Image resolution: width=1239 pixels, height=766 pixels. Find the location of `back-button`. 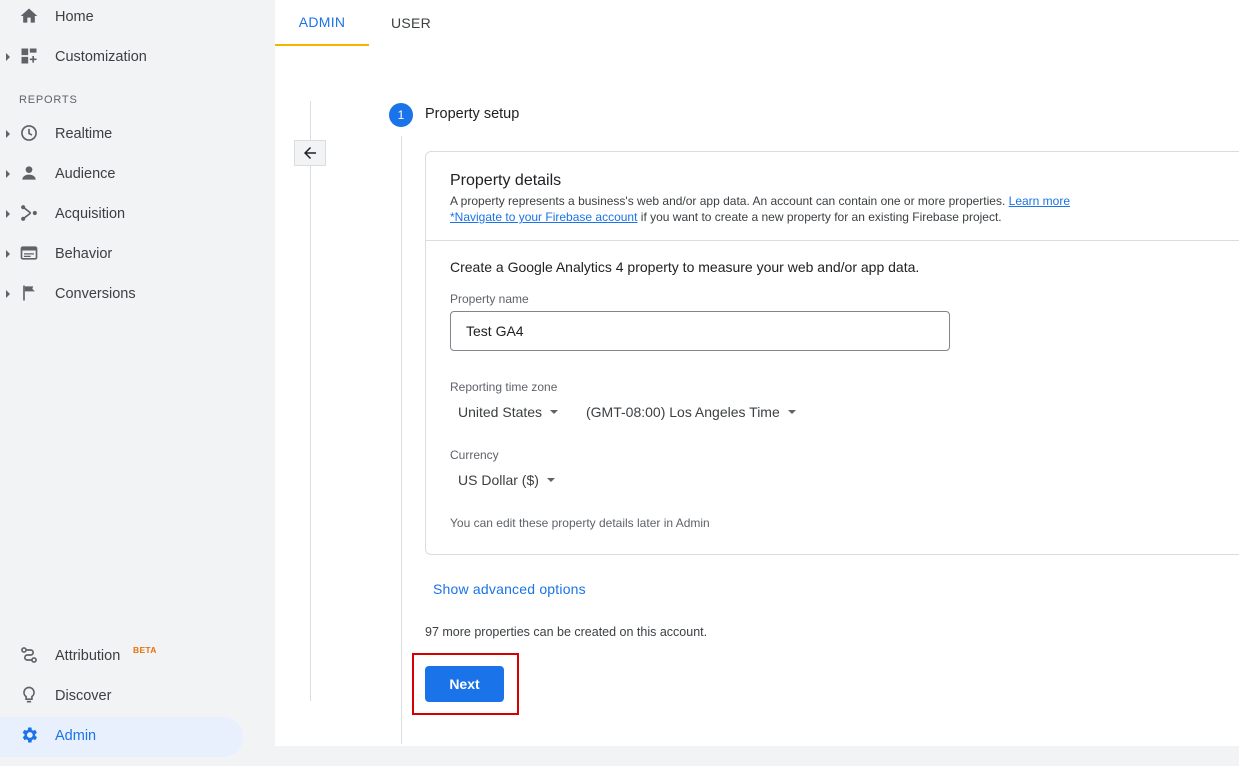

back-button is located at coordinates (310, 153).